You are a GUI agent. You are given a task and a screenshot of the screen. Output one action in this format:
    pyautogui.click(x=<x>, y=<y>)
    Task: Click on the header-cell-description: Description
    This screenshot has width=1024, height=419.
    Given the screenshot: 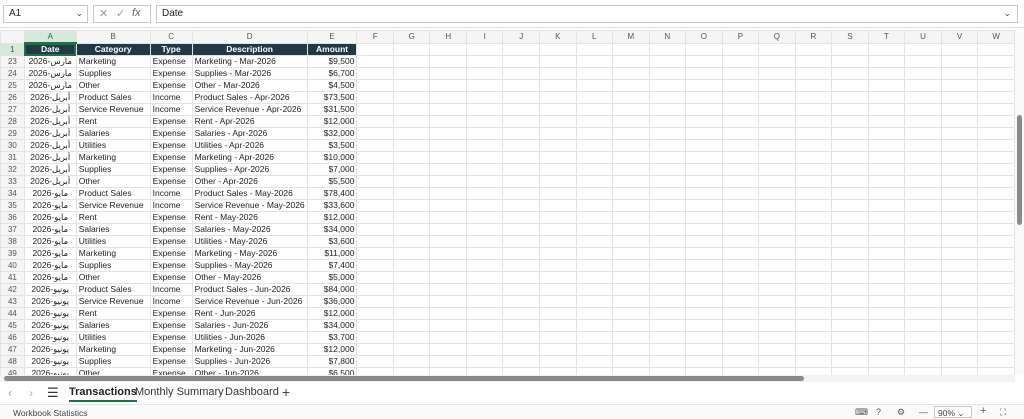 What is the action you would take?
    pyautogui.click(x=249, y=49)
    